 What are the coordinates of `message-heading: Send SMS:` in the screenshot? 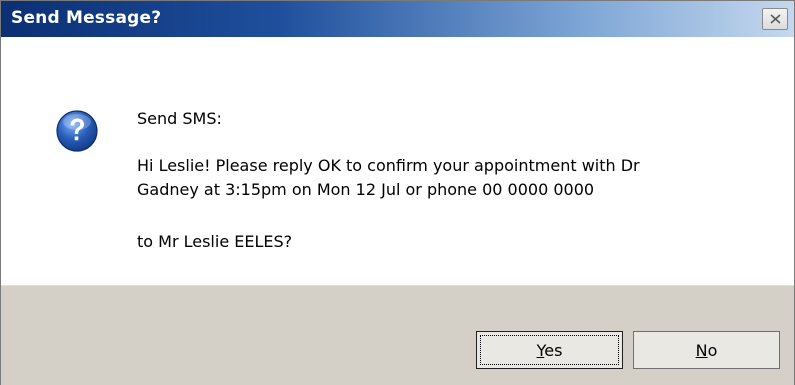 It's located at (179, 118).